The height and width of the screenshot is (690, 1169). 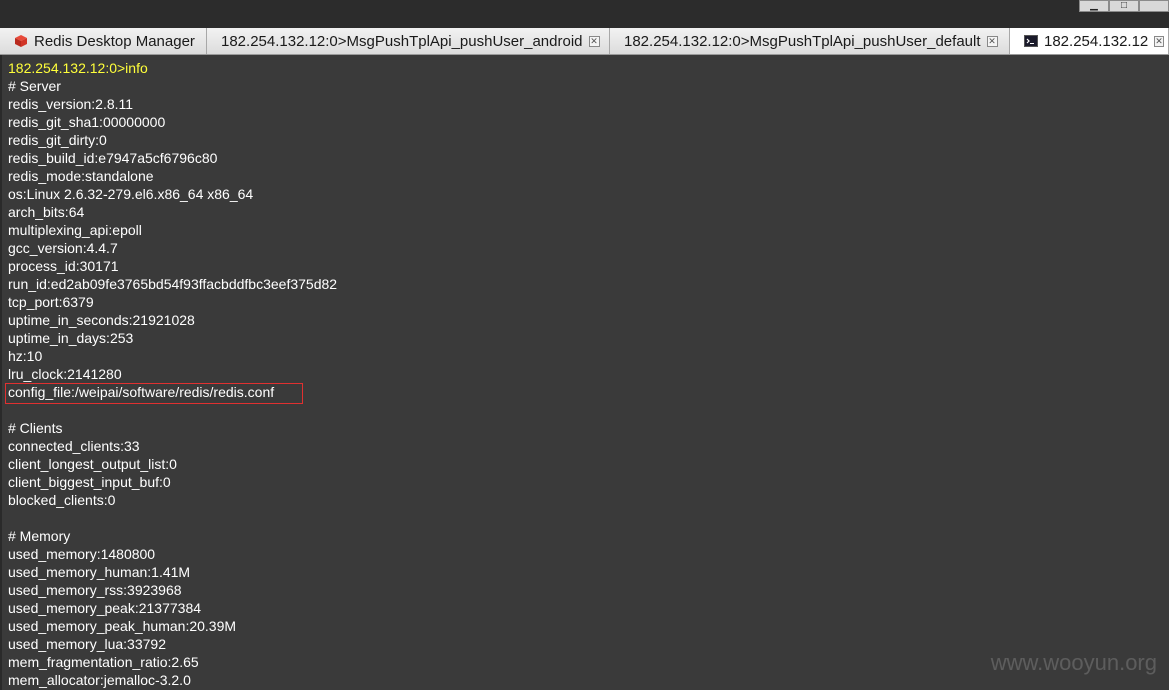 I want to click on output-line: blocked_clients:0, so click(x=62, y=500).